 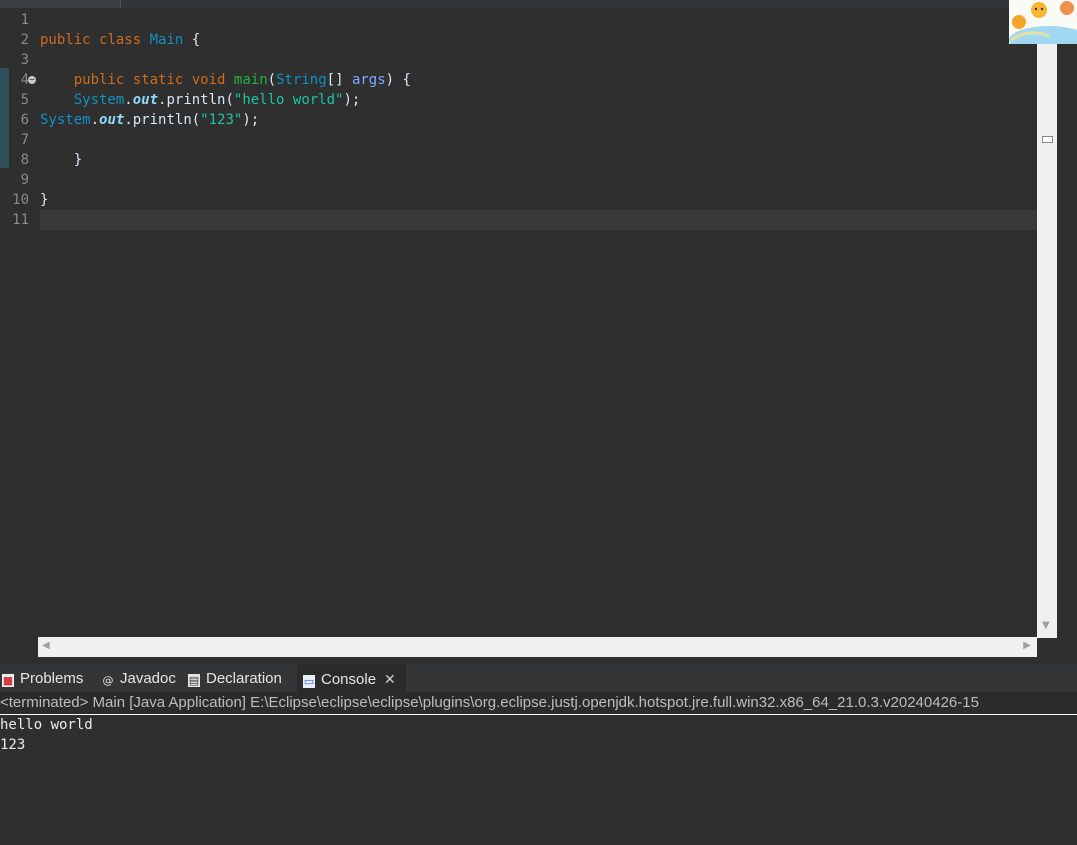 I want to click on line-number: 6, so click(x=24, y=120).